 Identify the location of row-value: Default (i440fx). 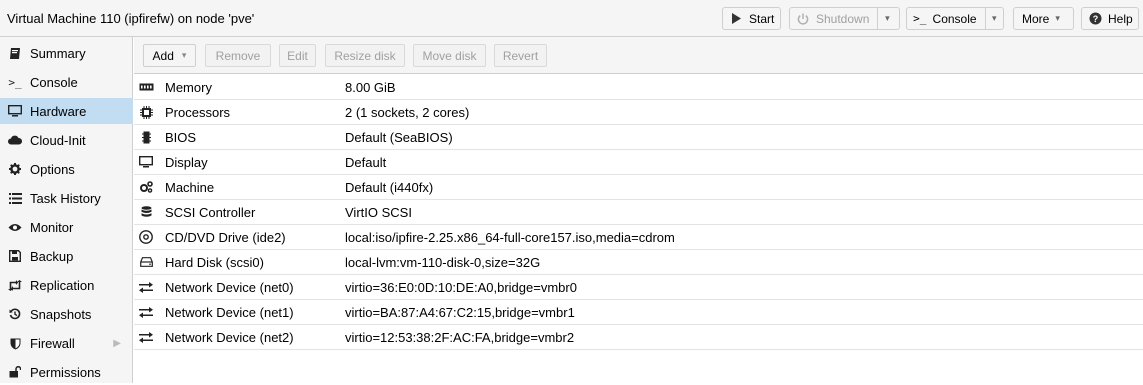
(389, 187).